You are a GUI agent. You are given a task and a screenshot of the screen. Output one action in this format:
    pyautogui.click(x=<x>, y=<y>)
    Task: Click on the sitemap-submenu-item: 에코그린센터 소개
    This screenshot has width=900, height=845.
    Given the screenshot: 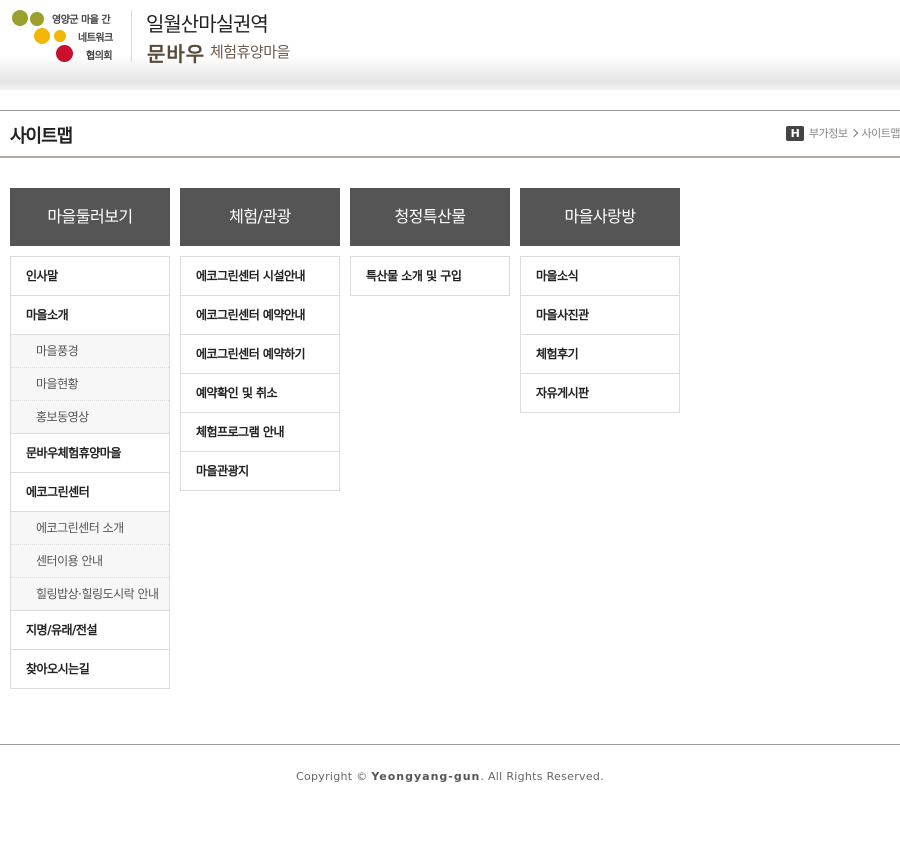 What is the action you would take?
    pyautogui.click(x=90, y=528)
    